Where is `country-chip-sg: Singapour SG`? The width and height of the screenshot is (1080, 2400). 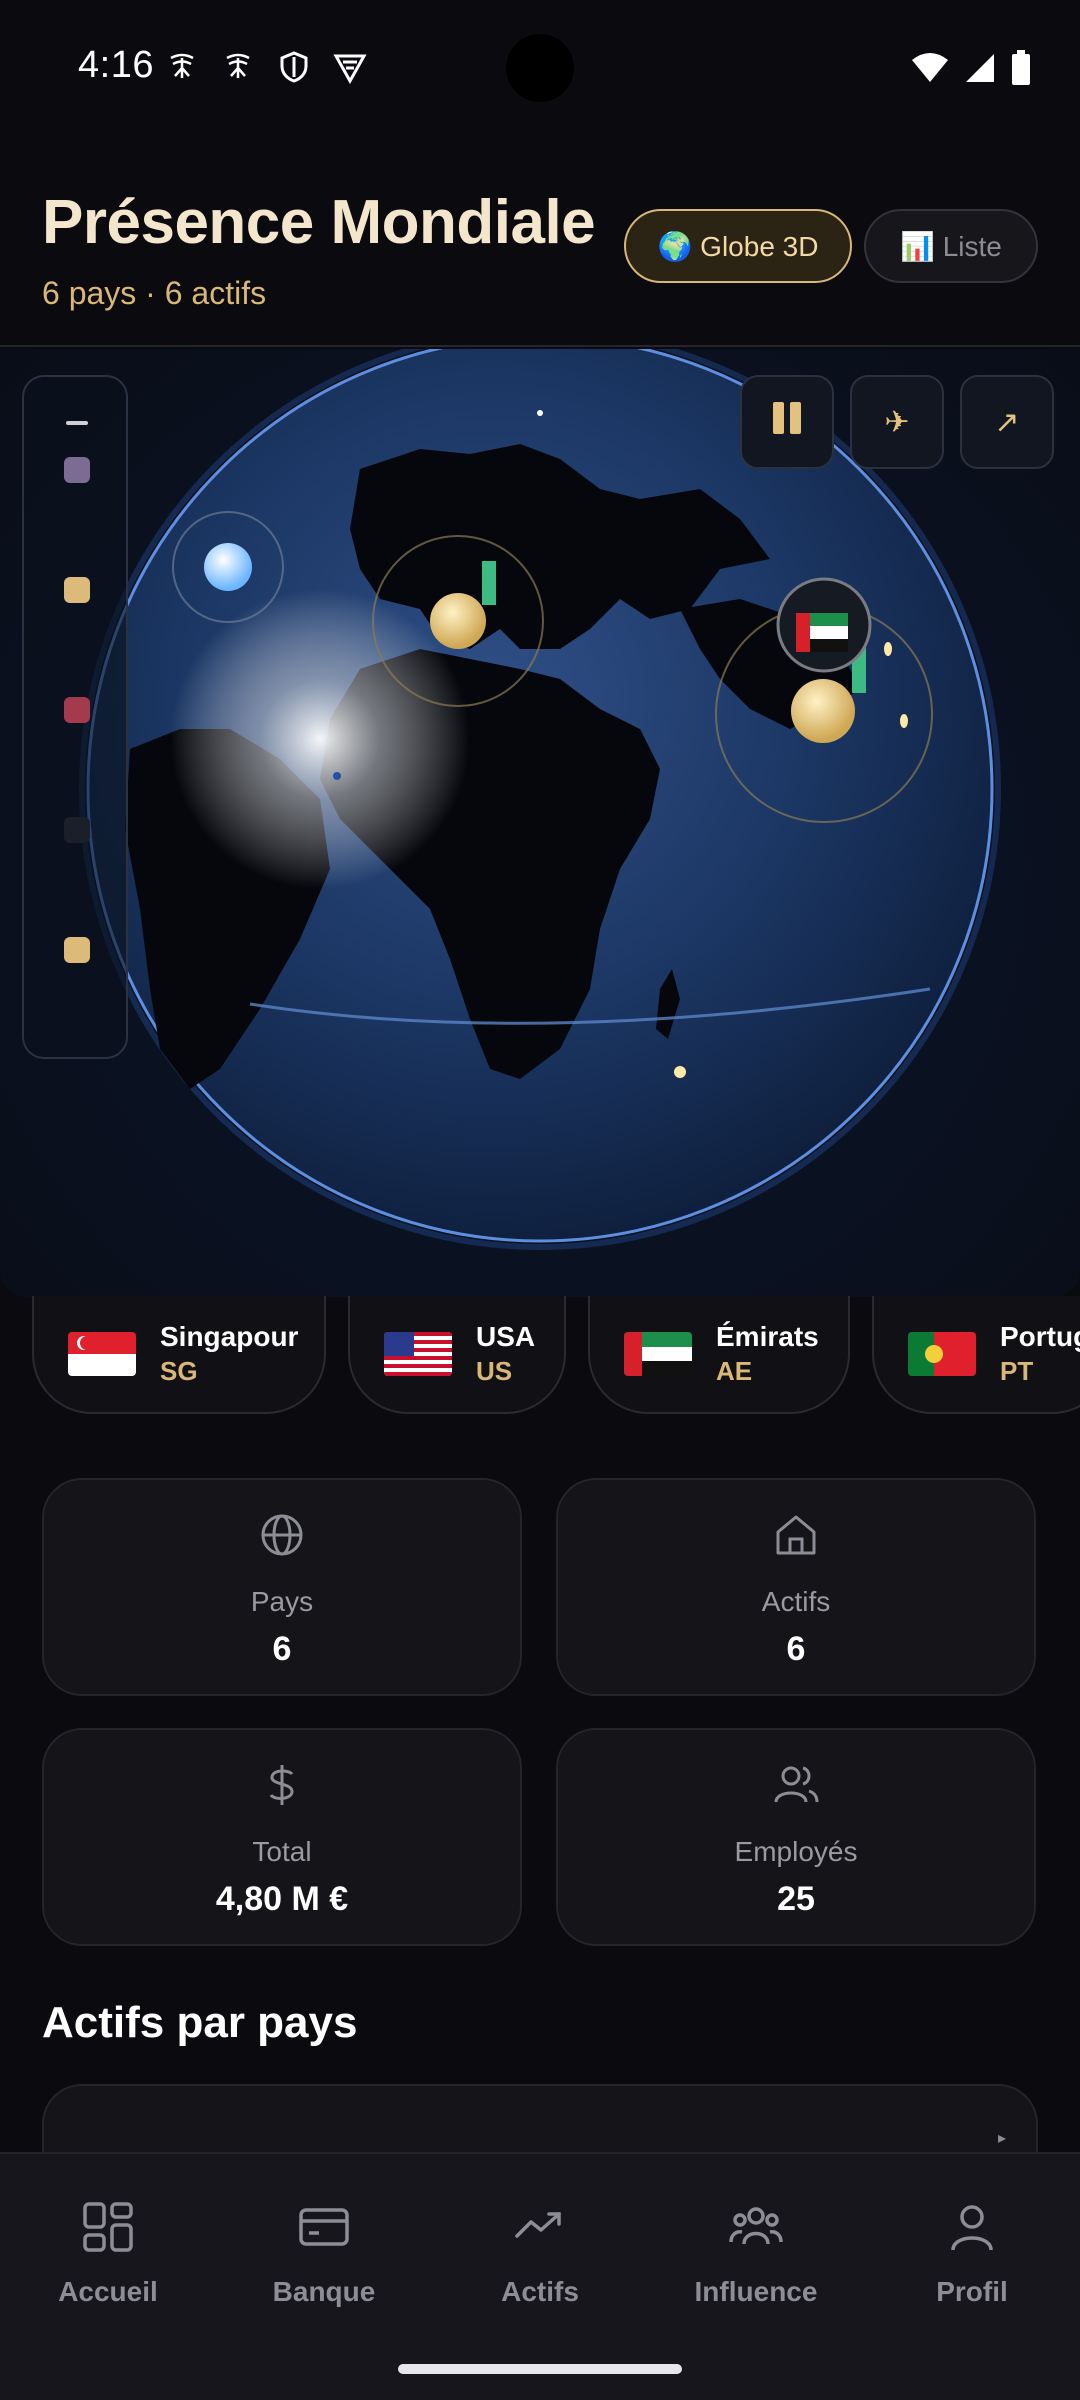
country-chip-sg: Singapour SG is located at coordinates (179, 1355).